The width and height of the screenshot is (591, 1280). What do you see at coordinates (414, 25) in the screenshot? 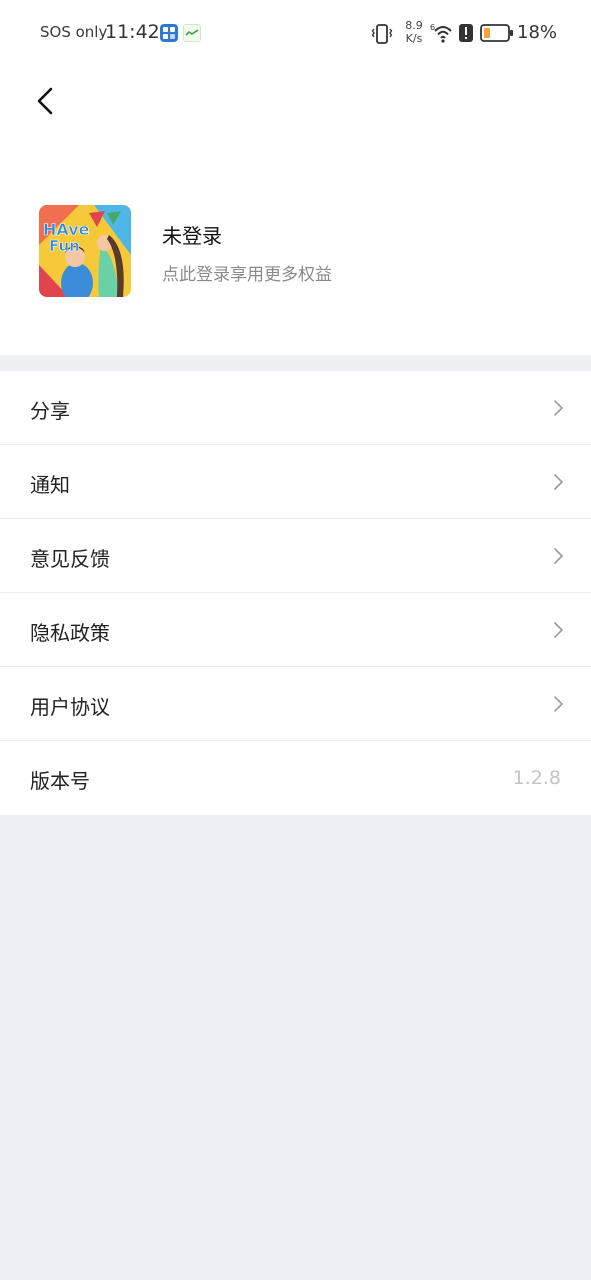
I see `network-speed-value: 8.9` at bounding box center [414, 25].